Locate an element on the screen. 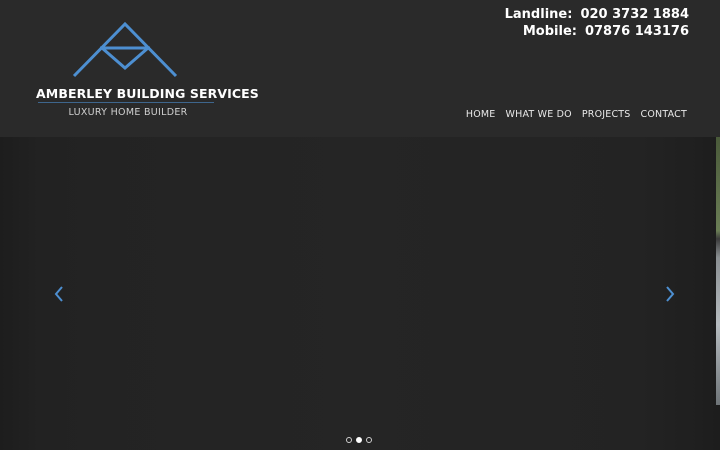  nav-item-home: HOME is located at coordinates (481, 114).